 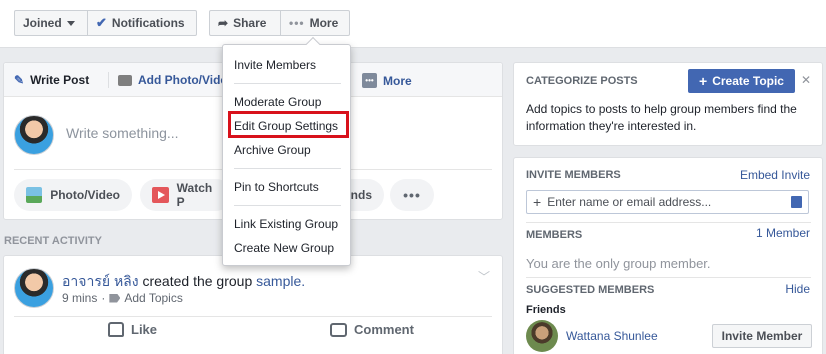 What do you see at coordinates (775, 175) in the screenshot?
I see `embed-invite-link: Embed Invite` at bounding box center [775, 175].